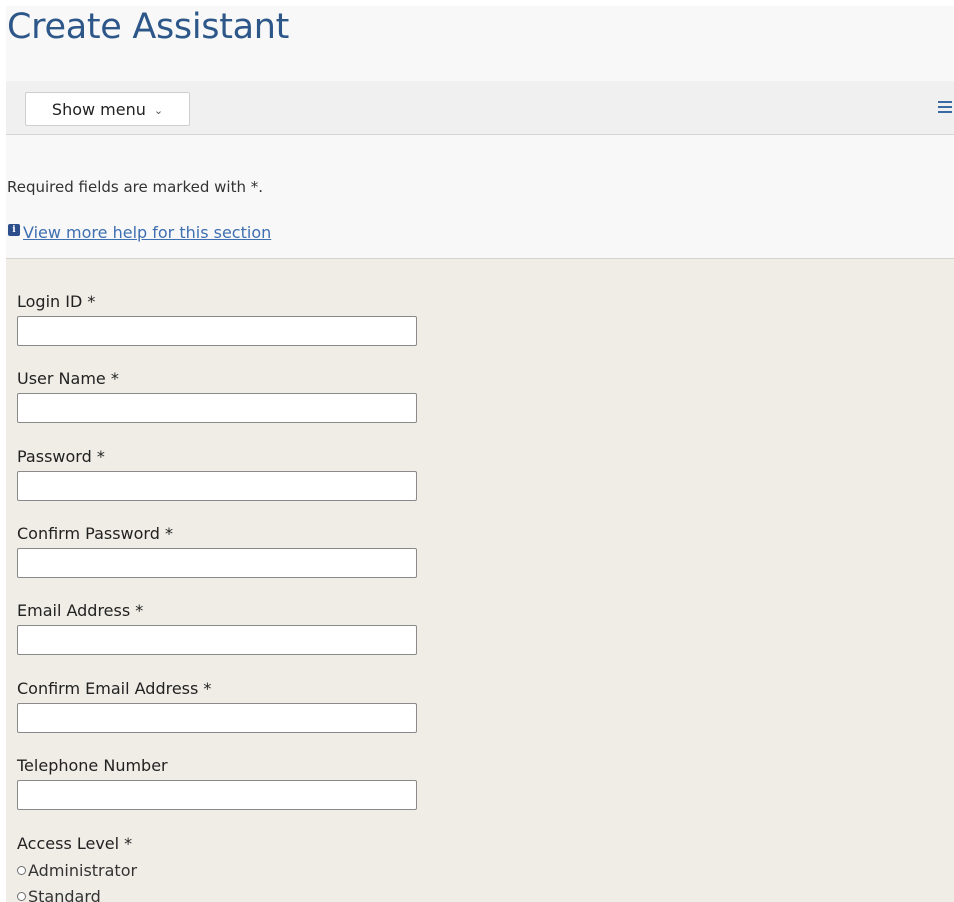 This screenshot has height=902, width=954. I want to click on show-menu-label: Show menu, so click(98, 109).